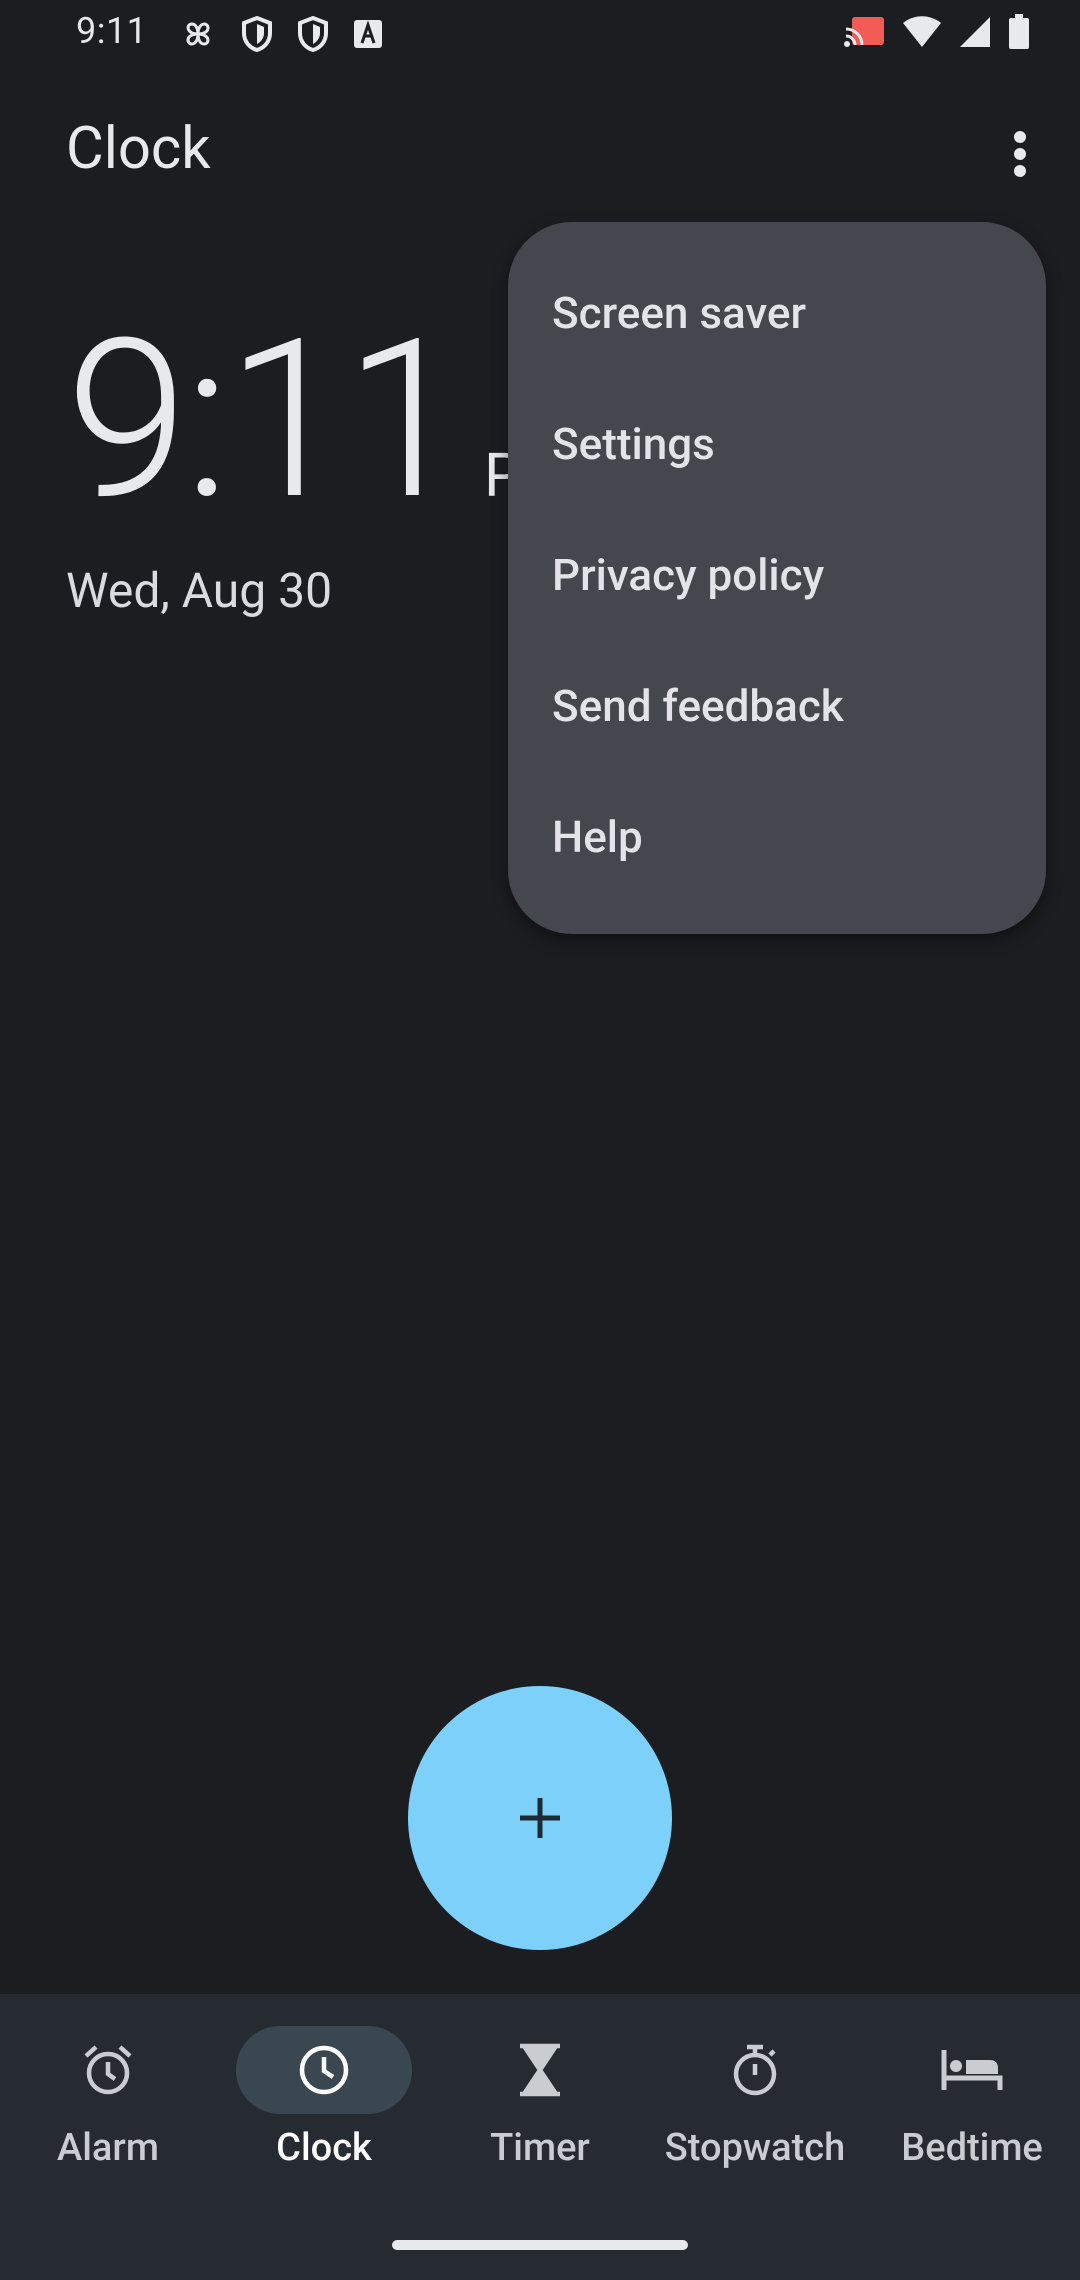 The image size is (1080, 2280). What do you see at coordinates (777, 444) in the screenshot?
I see `menu-item-settings: Settings` at bounding box center [777, 444].